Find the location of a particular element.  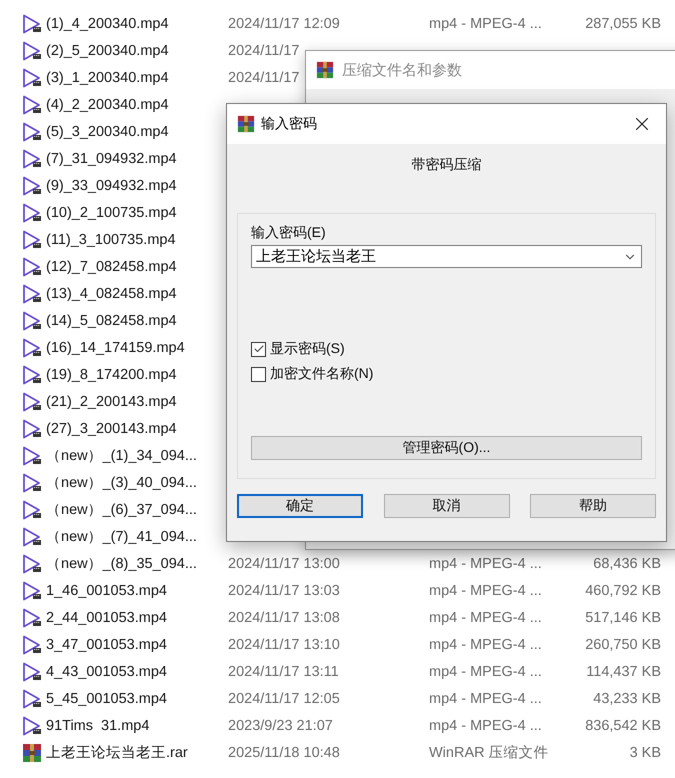

file-name: (11)_3_100735.mp4 is located at coordinates (111, 240).